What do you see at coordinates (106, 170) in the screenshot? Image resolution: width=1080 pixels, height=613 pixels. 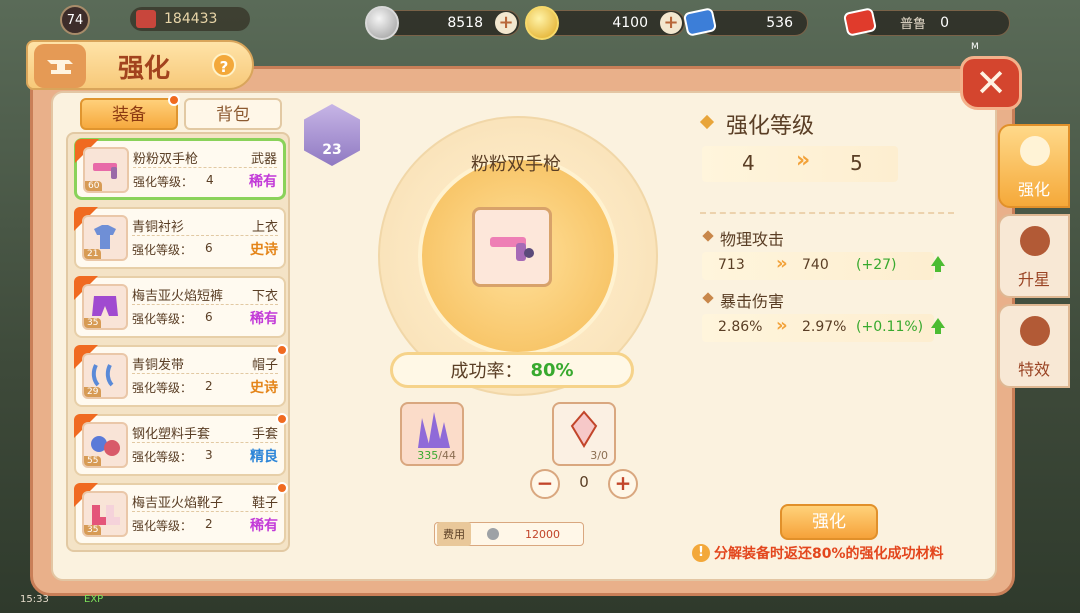 I see `pink-pistol-icon: 60` at bounding box center [106, 170].